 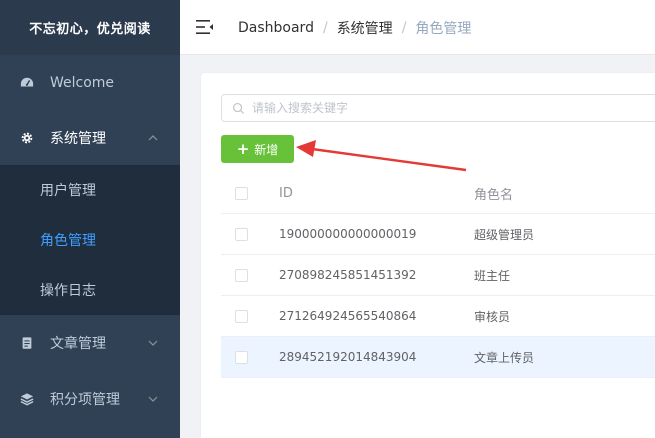 What do you see at coordinates (241, 193) in the screenshot?
I see `select-all-checkbox` at bounding box center [241, 193].